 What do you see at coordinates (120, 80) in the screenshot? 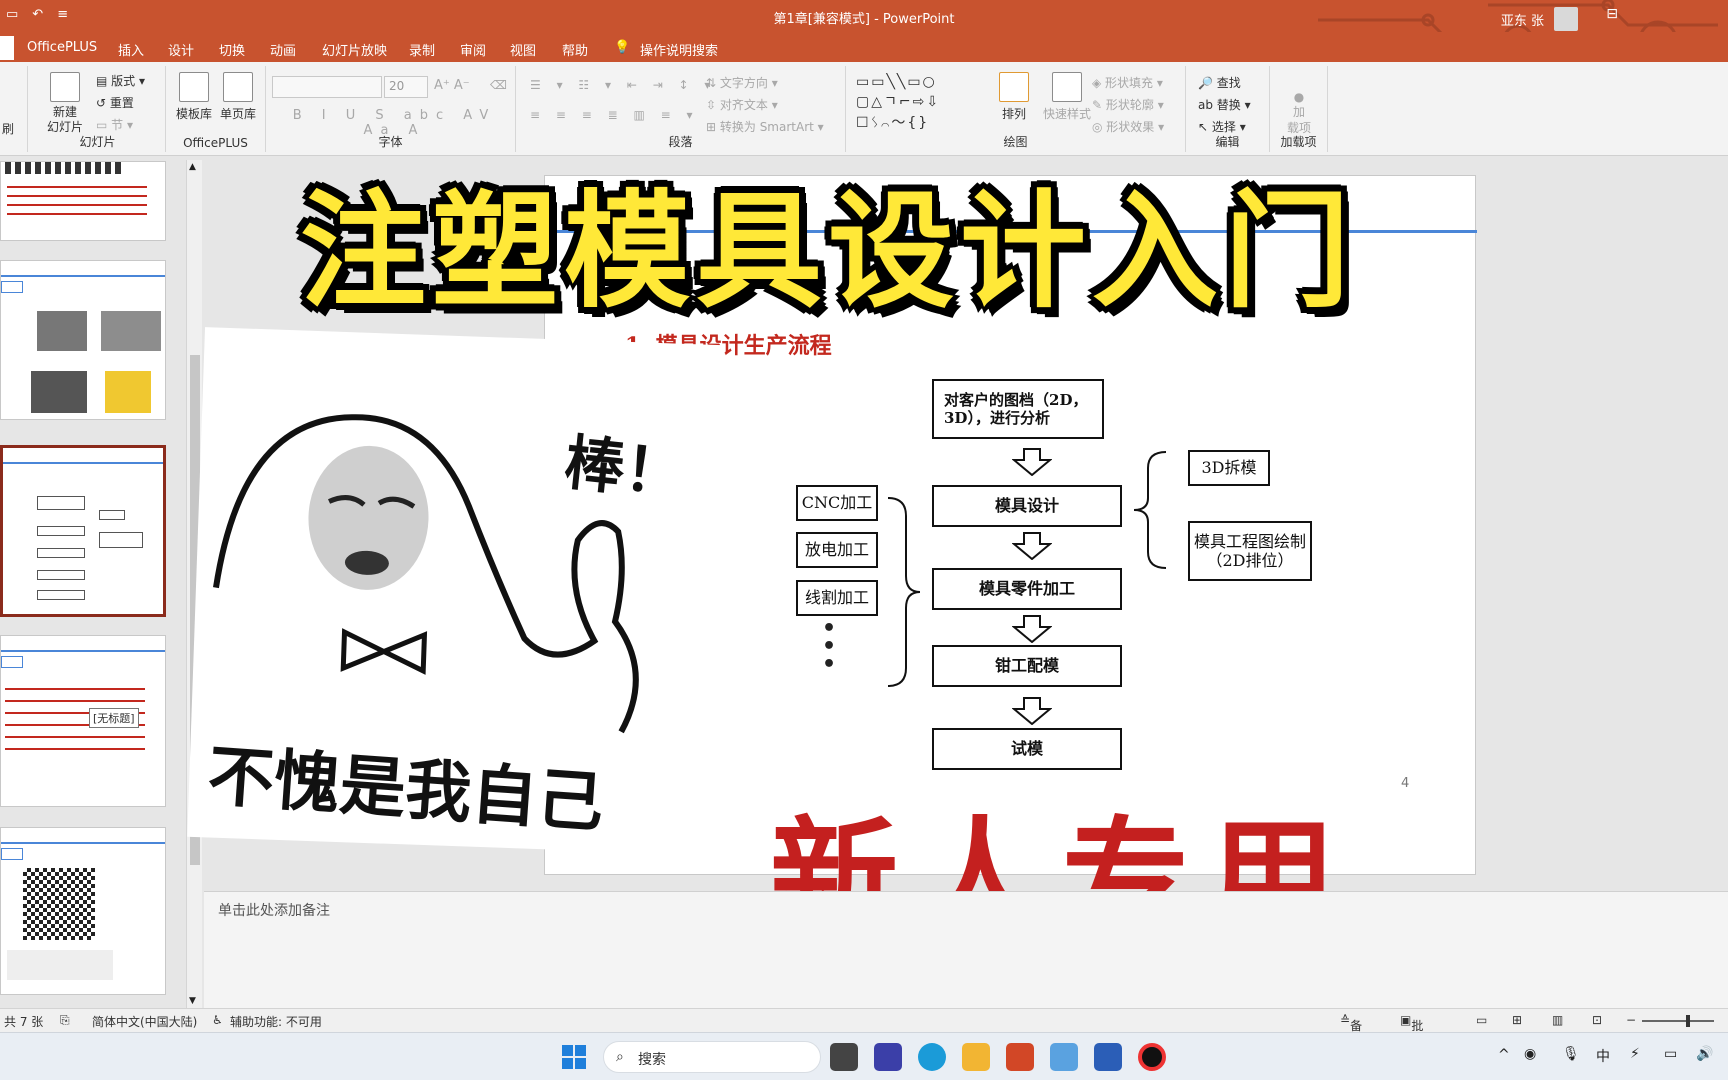
I see `layout-button: ▤ 版式 ▾` at bounding box center [120, 80].